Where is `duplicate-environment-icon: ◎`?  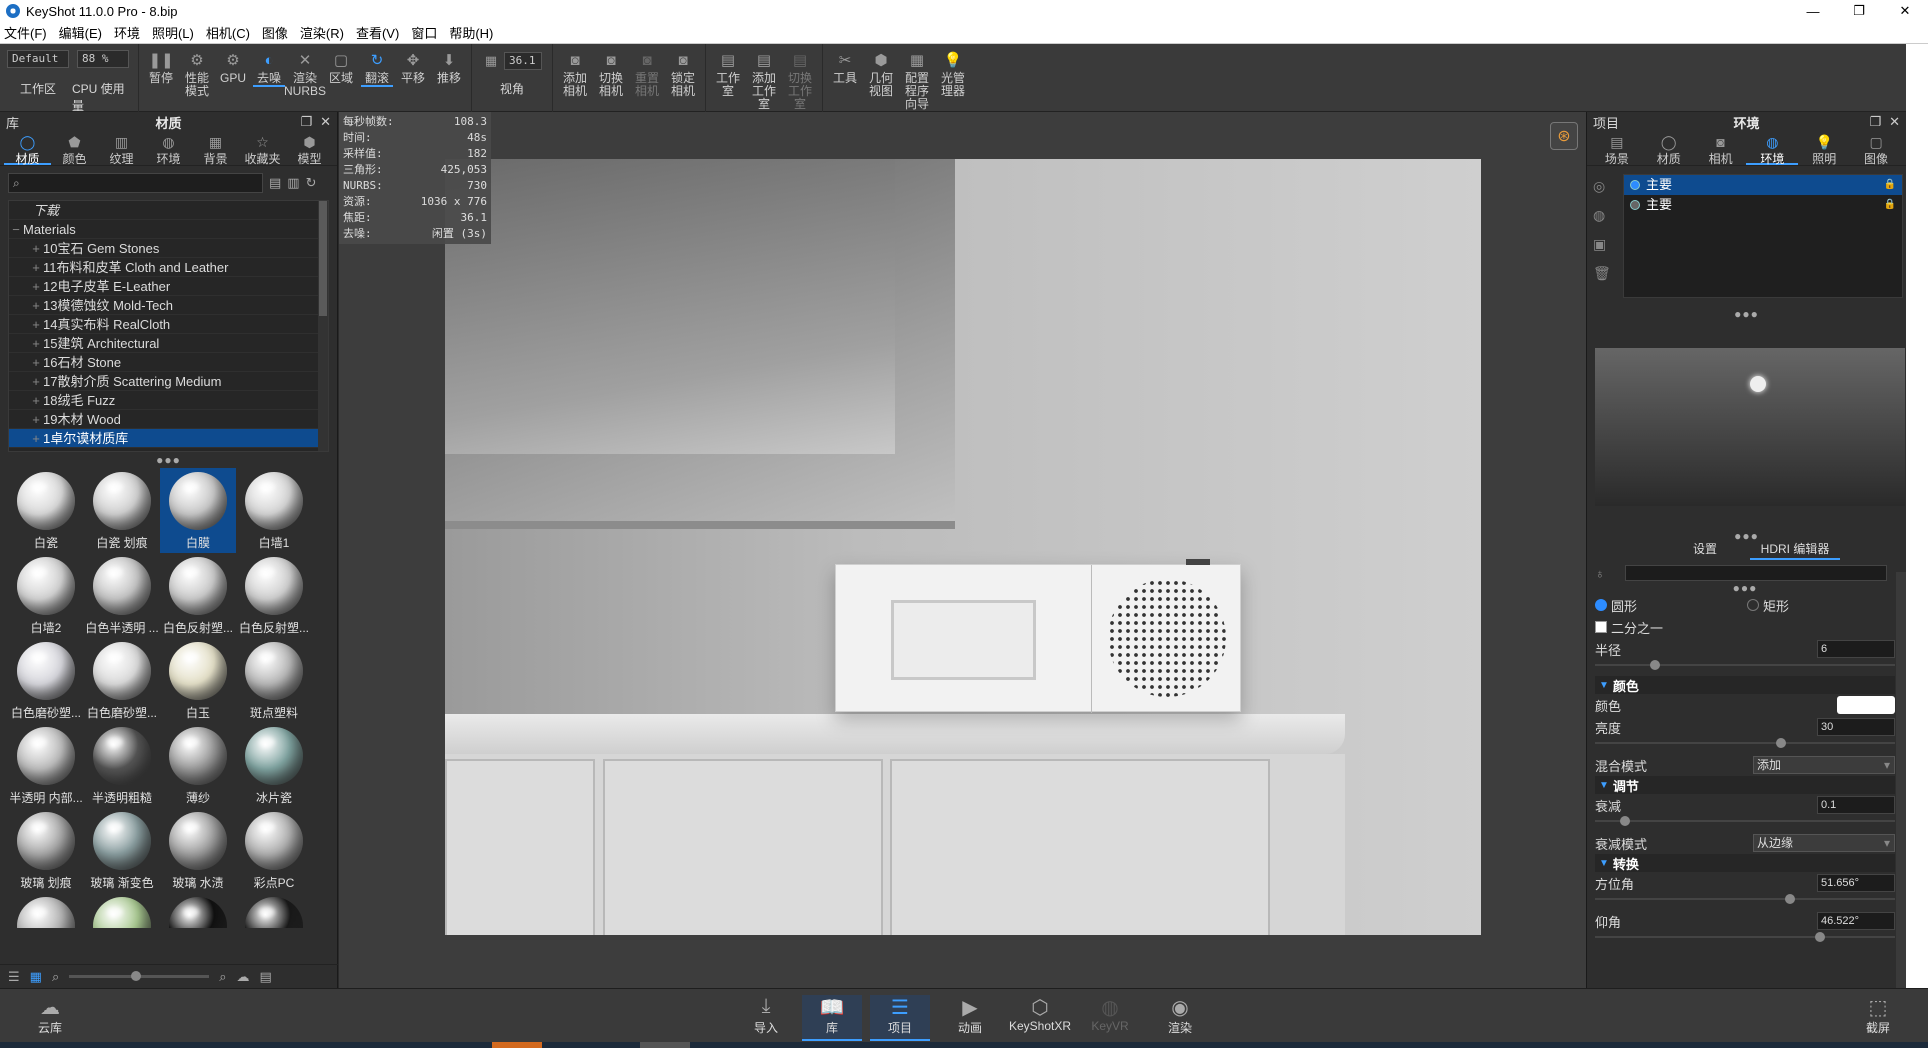 duplicate-environment-icon: ◎ is located at coordinates (1602, 186).